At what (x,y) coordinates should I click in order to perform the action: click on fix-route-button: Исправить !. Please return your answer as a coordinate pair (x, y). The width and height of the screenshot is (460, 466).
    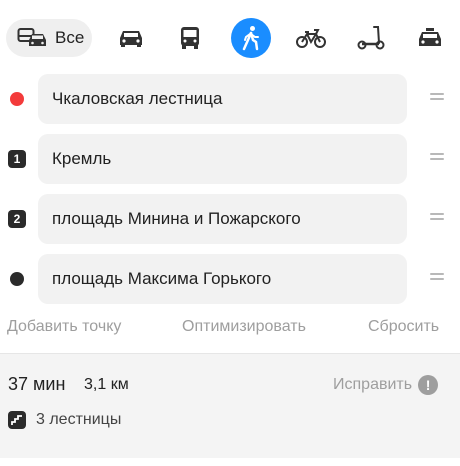
    Looking at the image, I should click on (386, 385).